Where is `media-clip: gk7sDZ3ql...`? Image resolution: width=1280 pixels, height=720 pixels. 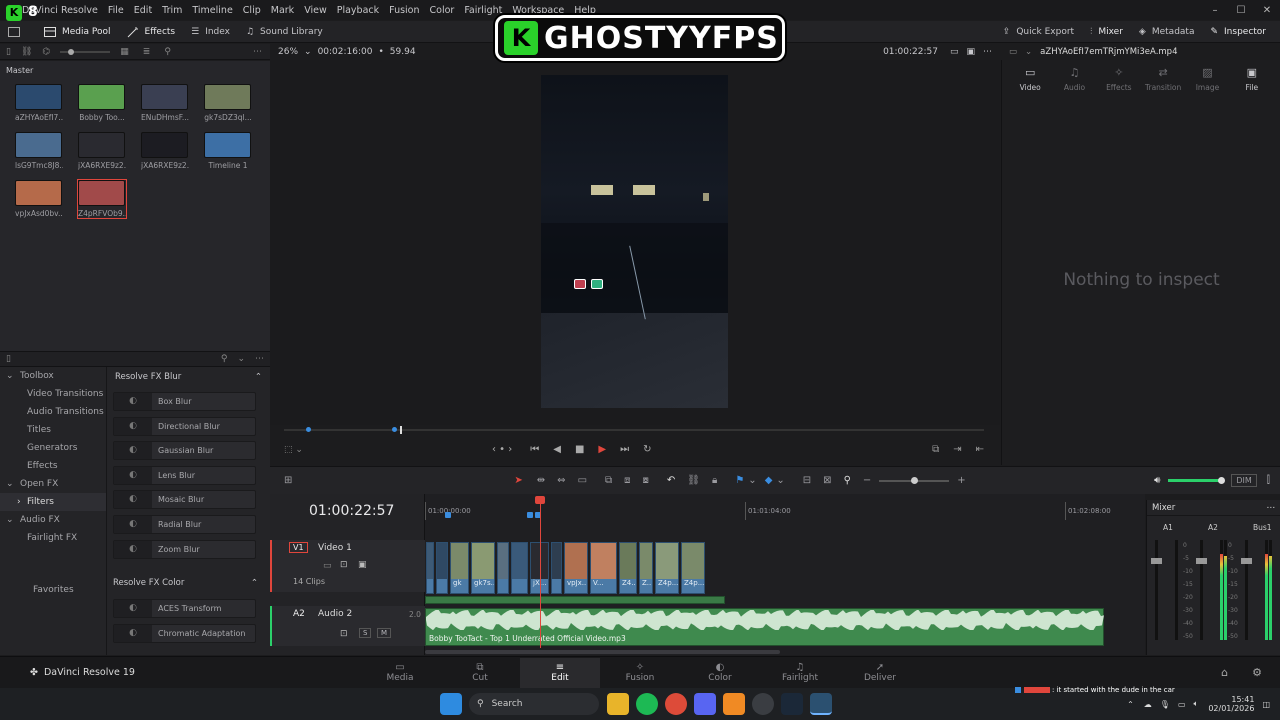 media-clip: gk7sDZ3ql... is located at coordinates (228, 103).